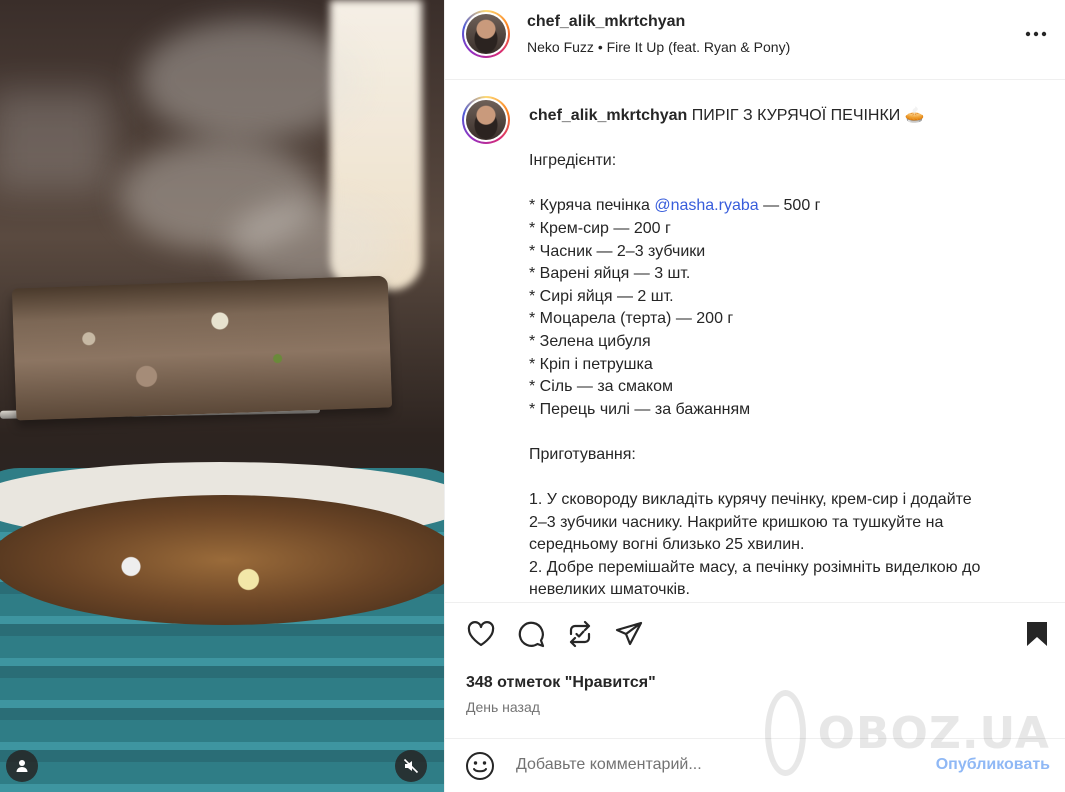 The width and height of the screenshot is (1065, 792). I want to click on ingredient-item: * Сирі яйця — 2 шт., so click(601, 296).